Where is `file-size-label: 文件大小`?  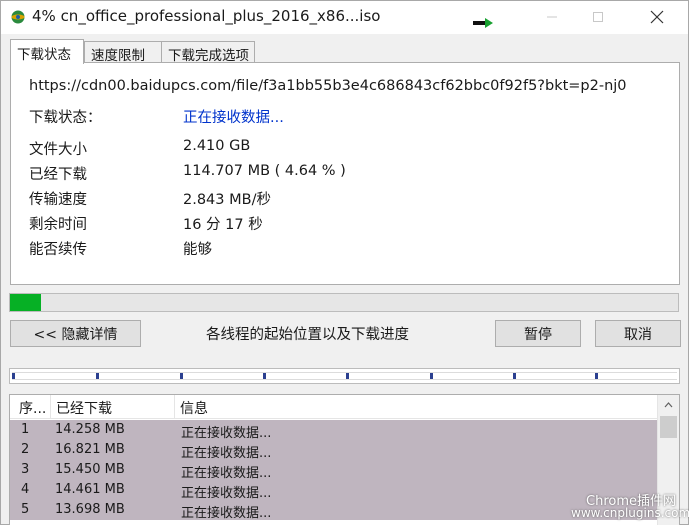 file-size-label: 文件大小 is located at coordinates (58, 150).